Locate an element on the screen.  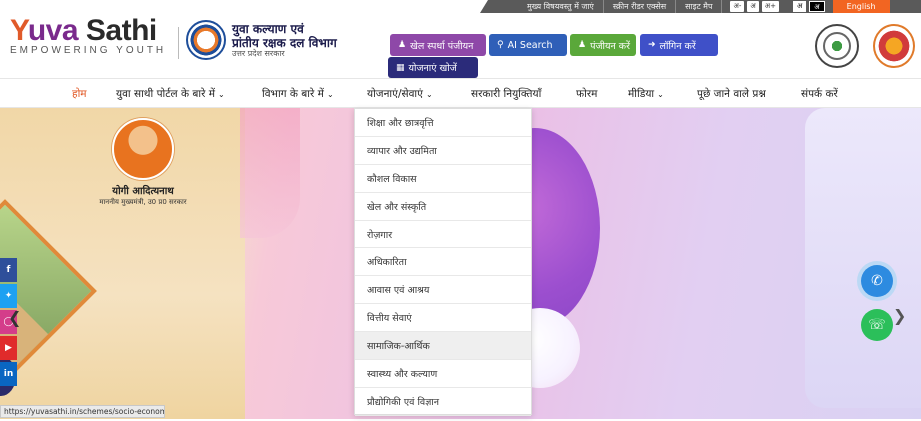
english-language-button: English is located at coordinates (861, 6).